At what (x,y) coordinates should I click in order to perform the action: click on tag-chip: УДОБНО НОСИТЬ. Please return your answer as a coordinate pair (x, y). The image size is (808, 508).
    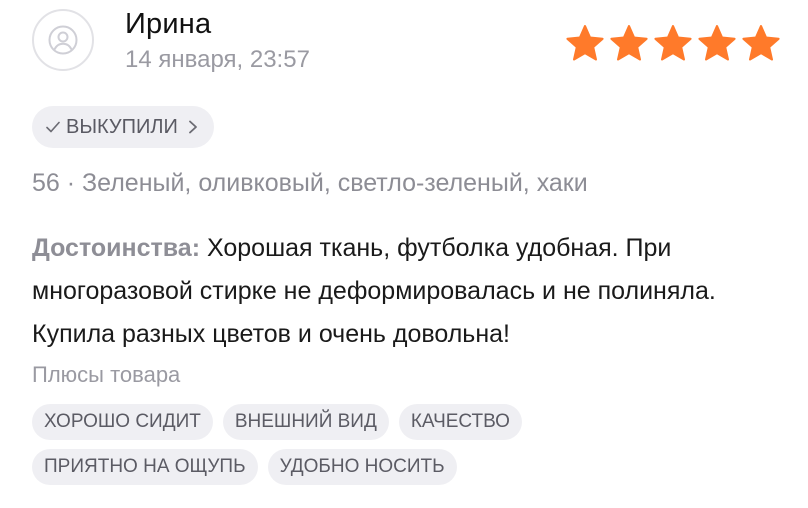
    Looking at the image, I should click on (362, 467).